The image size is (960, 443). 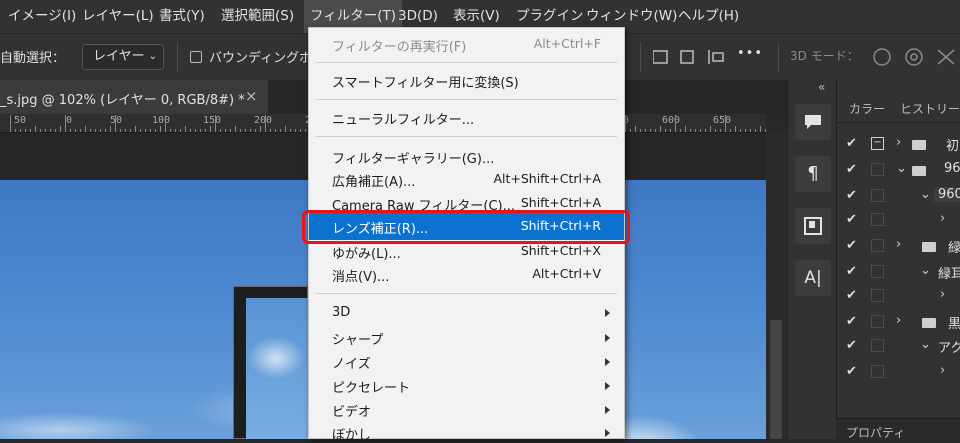 I want to click on layer-row: ✔ ⌄ 96, so click(x=898, y=170).